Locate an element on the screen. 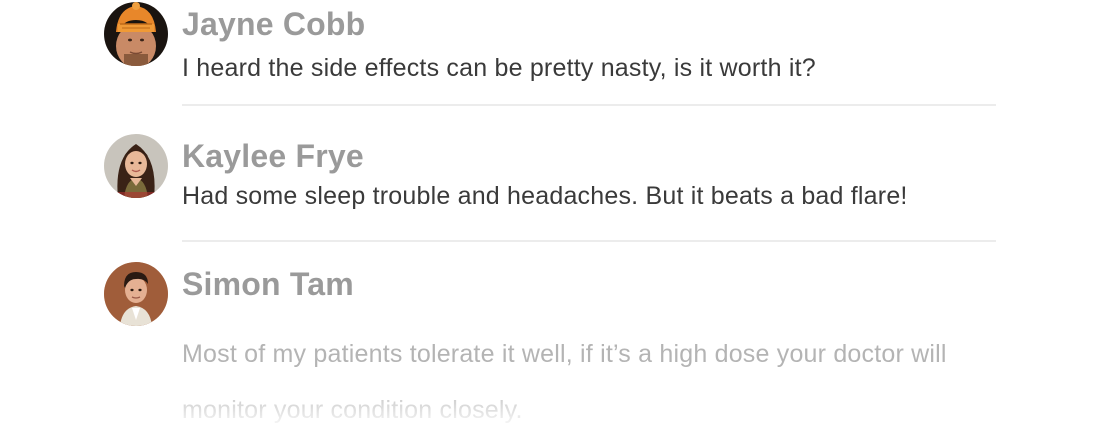 This screenshot has width=1096, height=426. avatar-kaylee-frye-icon is located at coordinates (136, 166).